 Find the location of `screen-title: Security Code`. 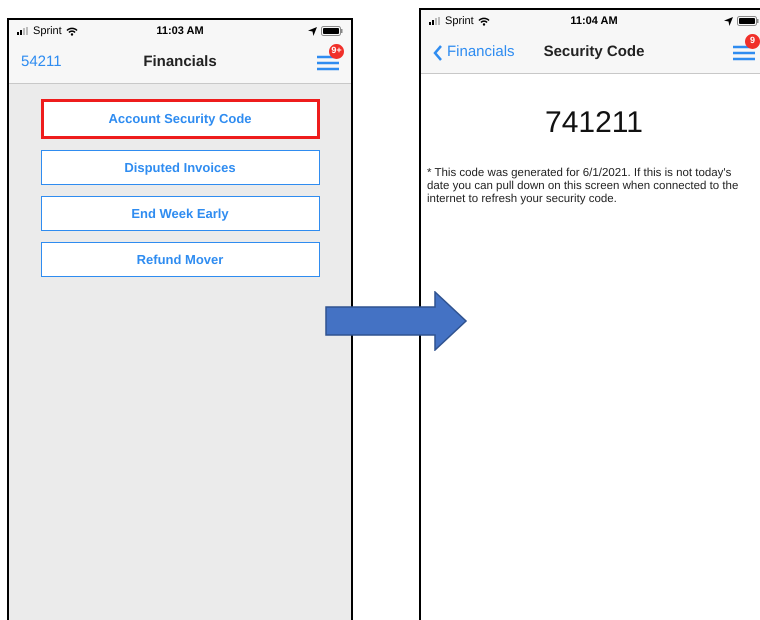

screen-title: Security Code is located at coordinates (594, 52).